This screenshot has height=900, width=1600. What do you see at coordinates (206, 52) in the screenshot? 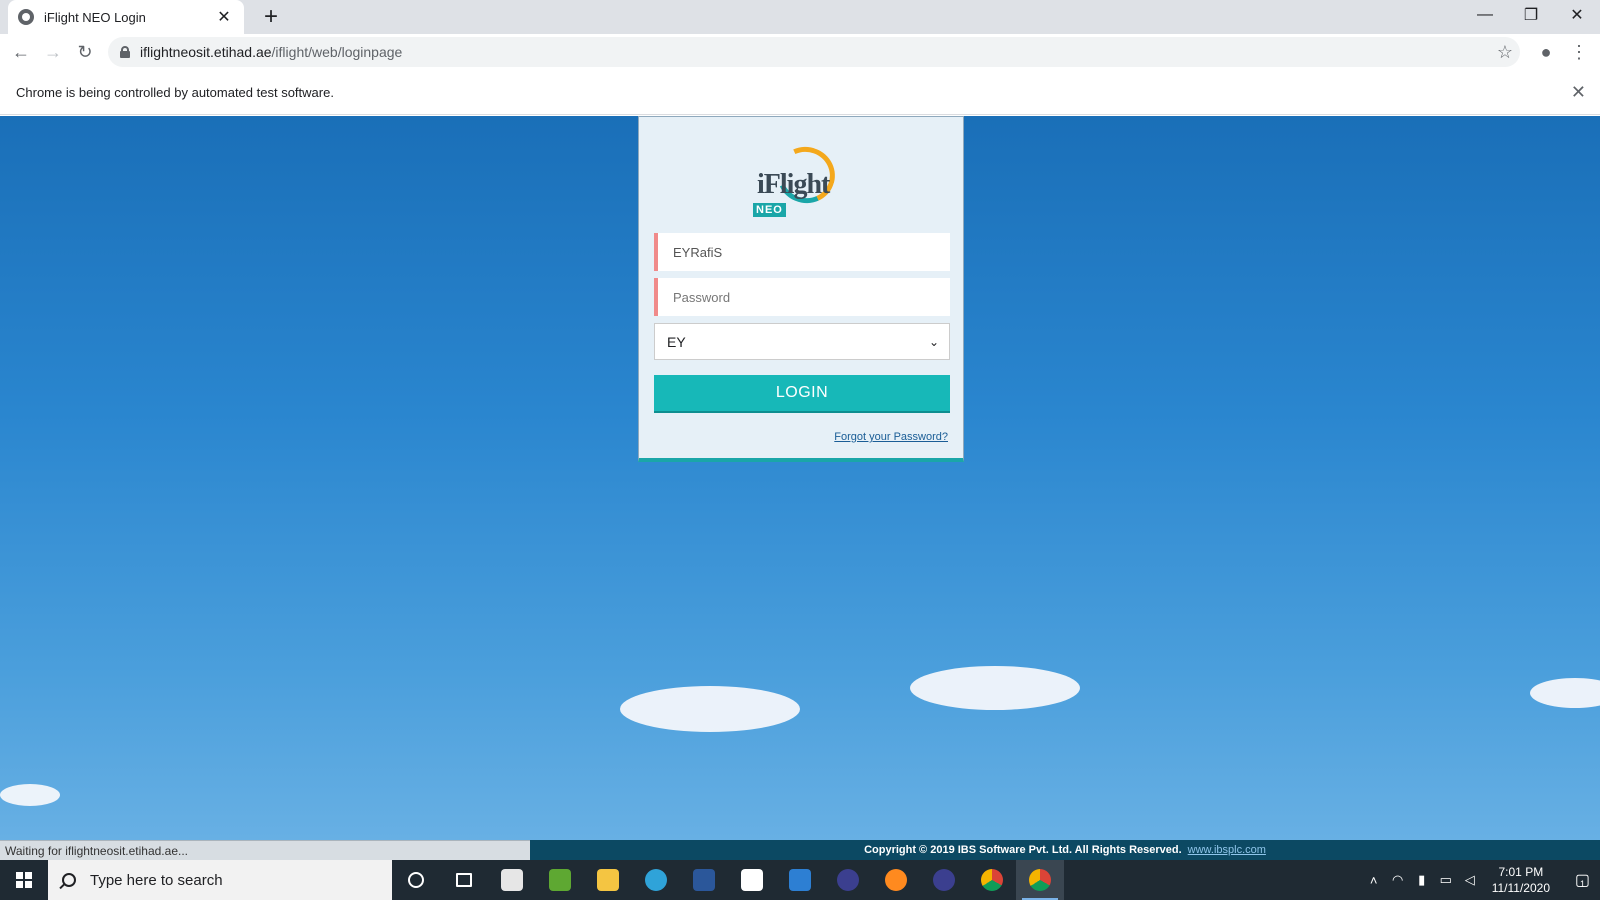
I see `url-host: iflightneosit.etihad.ae` at bounding box center [206, 52].